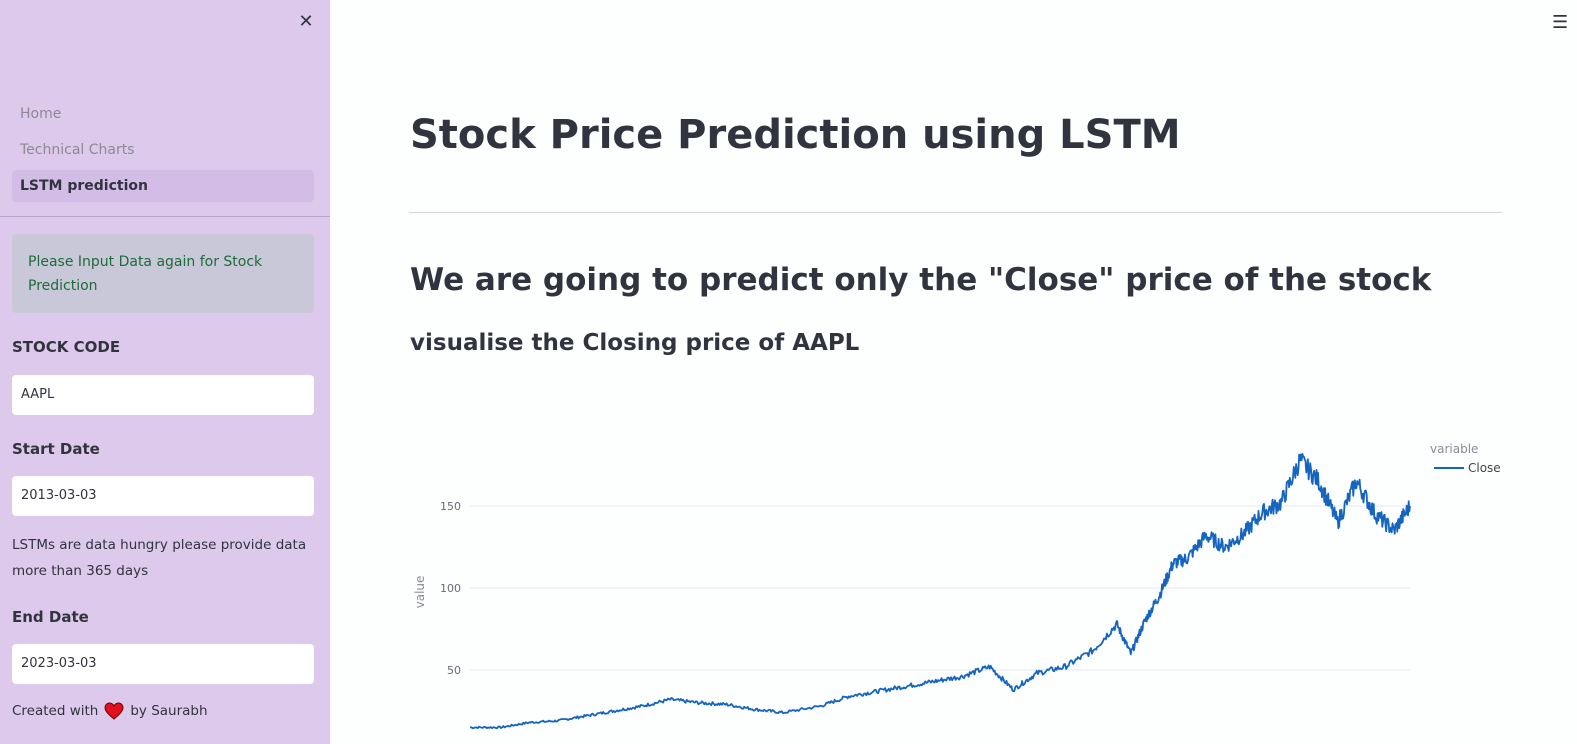 The image size is (1577, 744). Describe the element at coordinates (163, 395) in the screenshot. I see `stock-code-input` at that location.